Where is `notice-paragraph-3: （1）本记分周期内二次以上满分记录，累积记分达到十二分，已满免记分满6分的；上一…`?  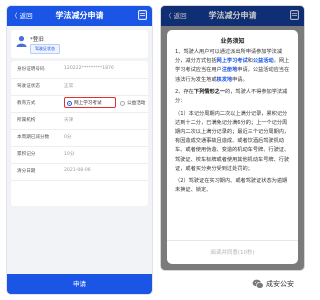 notice-paragraph-3: （1）本记分周期内二次以上满分记录，累积记分达到十二分，已满免记分满6分的；上一… is located at coordinates (232, 141).